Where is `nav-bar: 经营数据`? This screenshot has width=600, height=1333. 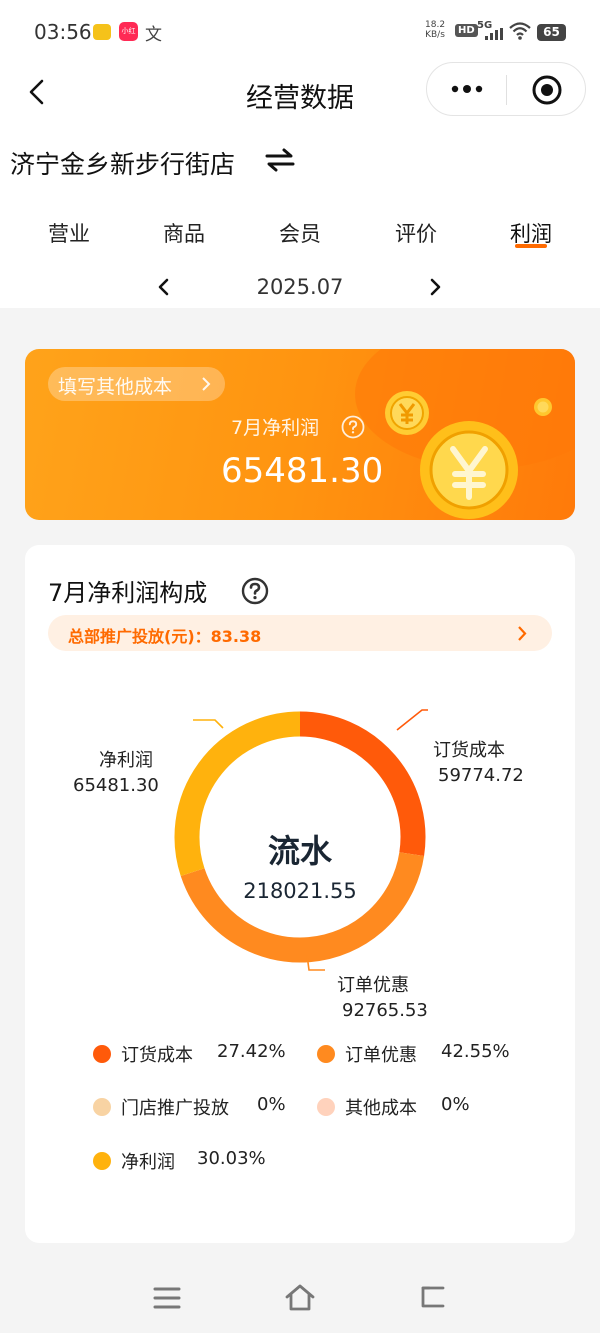
nav-bar: 经营数据 is located at coordinates (300, 93).